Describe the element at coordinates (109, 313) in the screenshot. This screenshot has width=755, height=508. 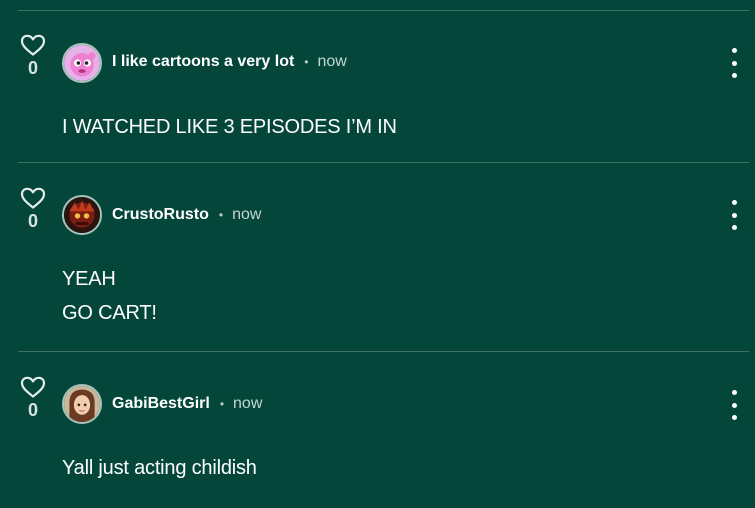
I see `comment-line: GO CART!` at that location.